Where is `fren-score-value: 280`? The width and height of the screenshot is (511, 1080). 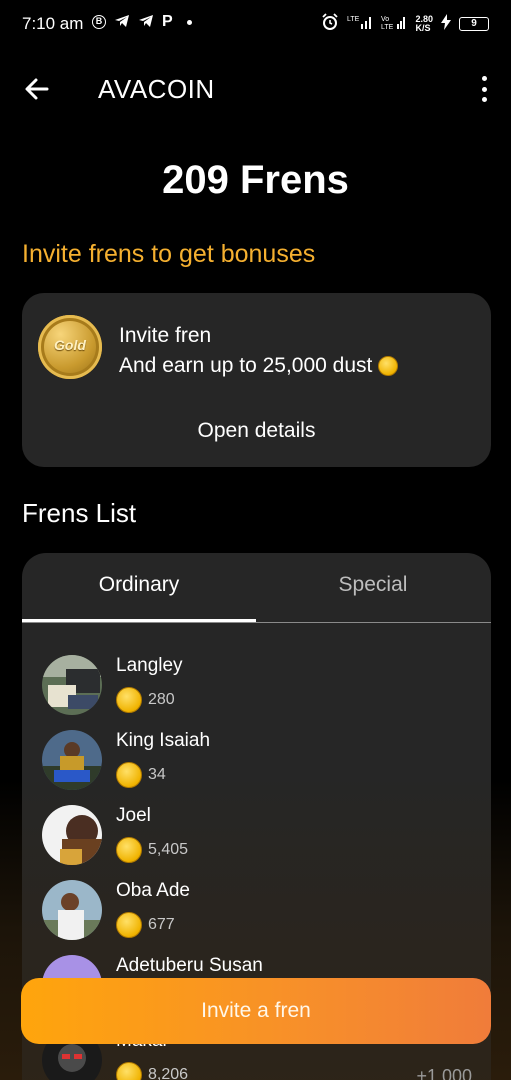 fren-score-value: 280 is located at coordinates (161, 699).